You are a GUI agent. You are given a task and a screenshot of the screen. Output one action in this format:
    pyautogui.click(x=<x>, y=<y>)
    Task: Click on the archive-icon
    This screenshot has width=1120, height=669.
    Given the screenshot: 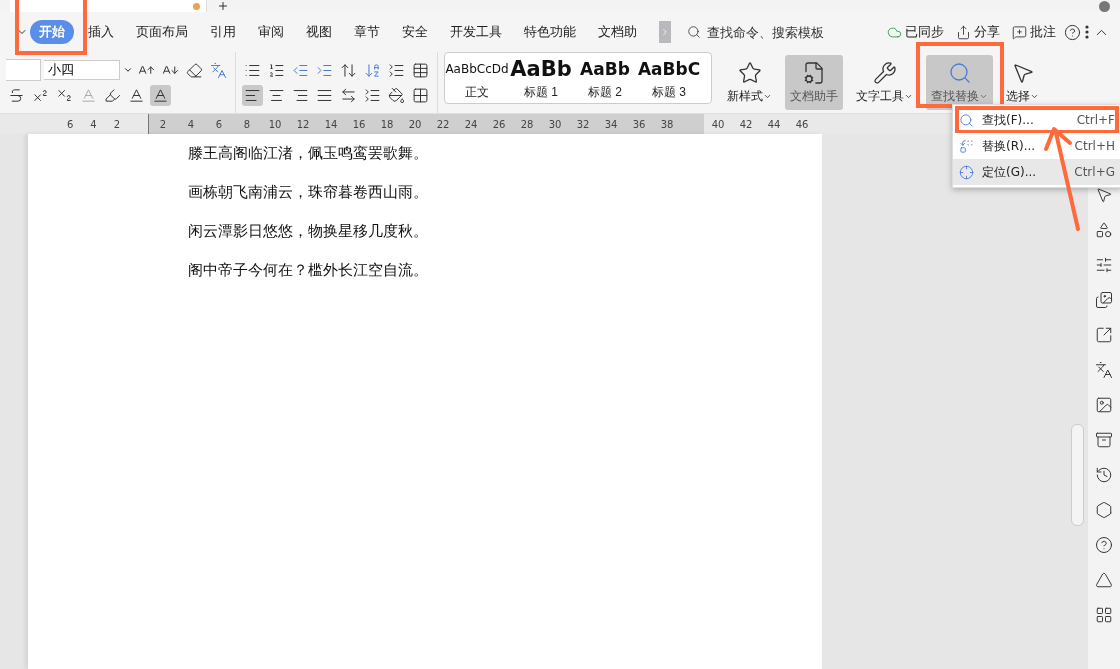 What is the action you would take?
    pyautogui.click(x=1104, y=440)
    